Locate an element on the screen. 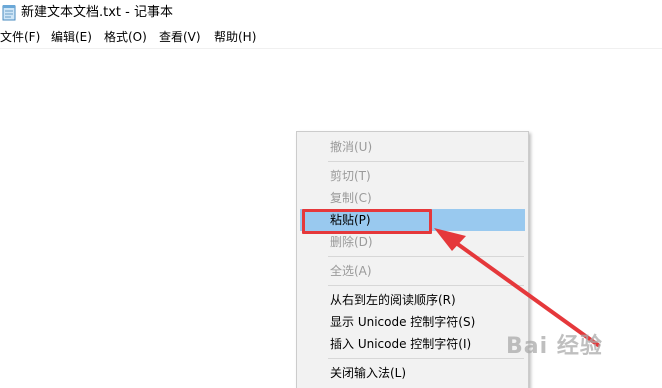  menu-format: 格式(O) is located at coordinates (125, 37).